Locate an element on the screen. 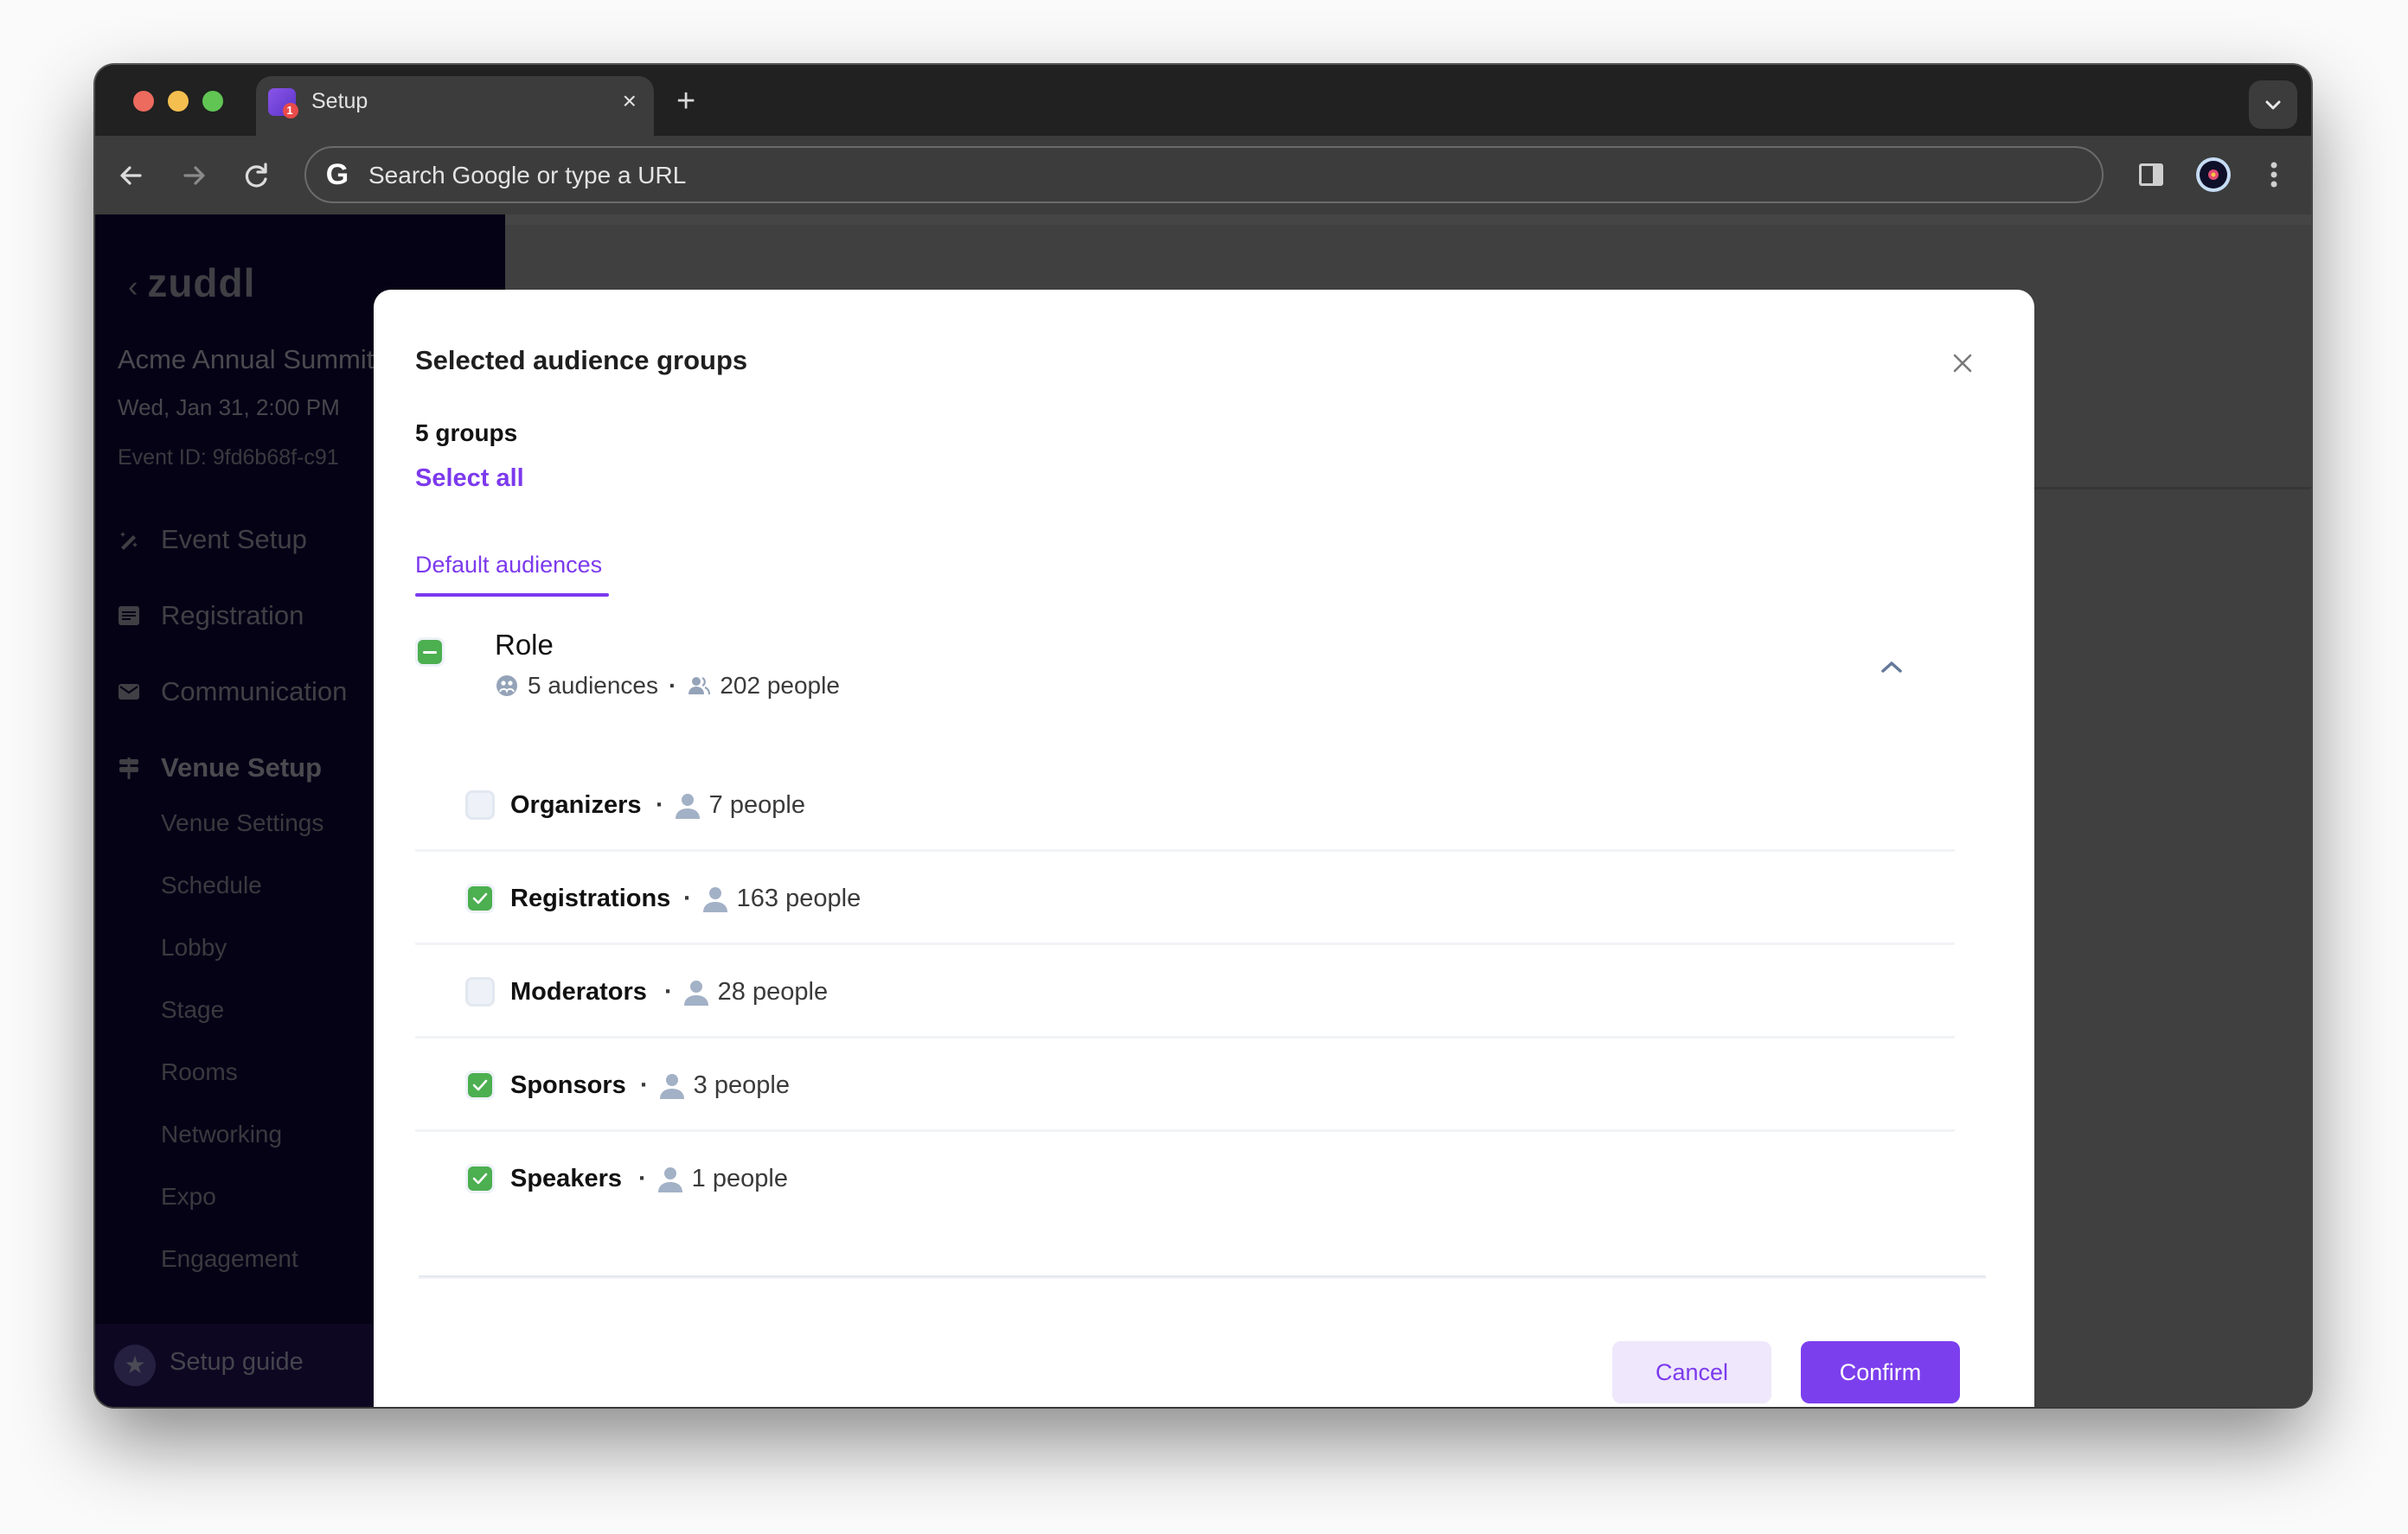 Image resolution: width=2408 pixels, height=1534 pixels. sidebar-subitem-networking: Networking is located at coordinates (221, 1134).